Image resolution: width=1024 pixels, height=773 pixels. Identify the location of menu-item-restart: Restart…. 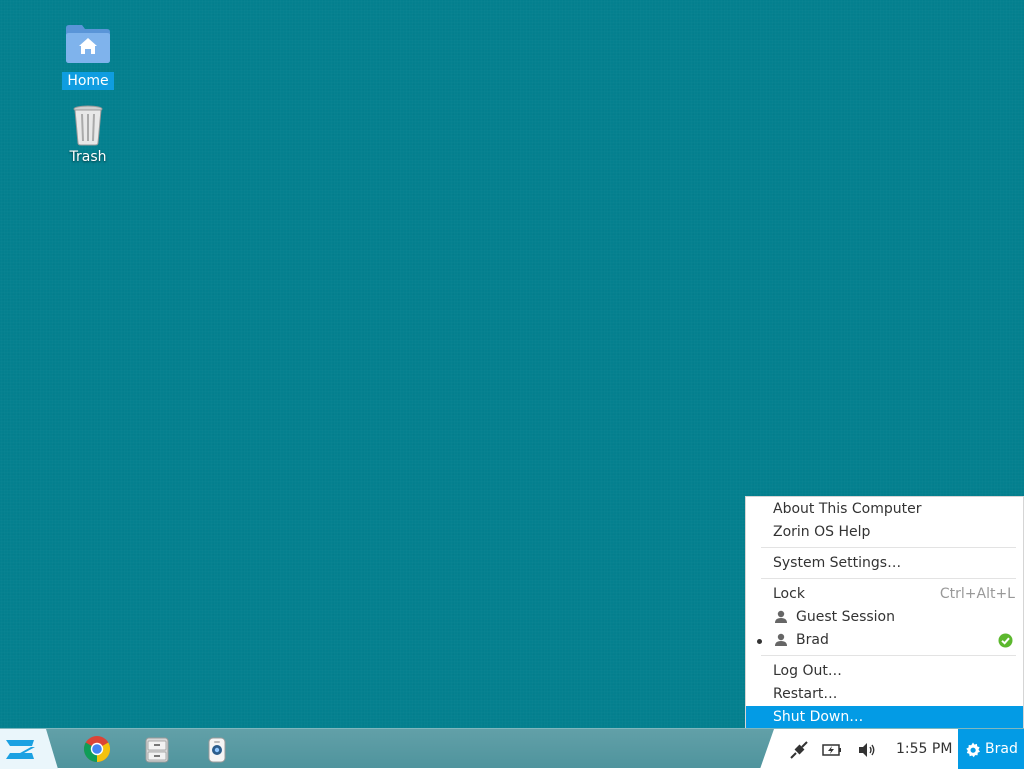
(884, 694).